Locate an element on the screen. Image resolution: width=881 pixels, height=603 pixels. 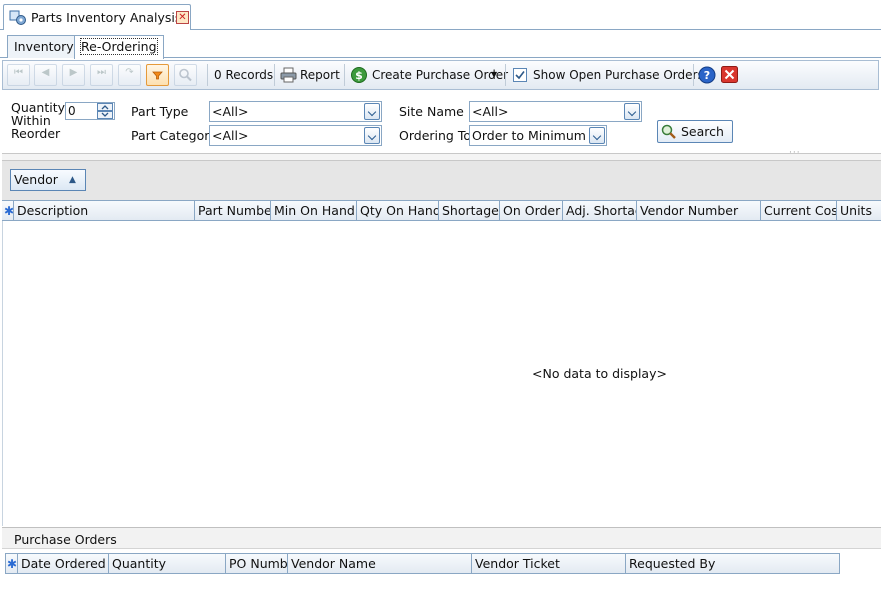
po-column-header-vendor-ticket: Vendor Ticket is located at coordinates (549, 564).